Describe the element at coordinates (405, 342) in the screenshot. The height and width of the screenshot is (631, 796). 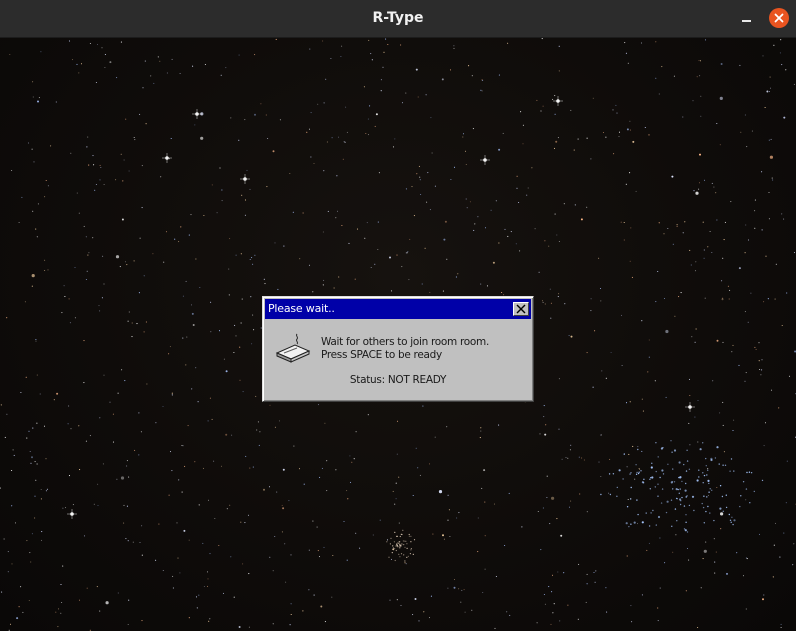
I see `dialog-message-line1: Wait for others to join room room.` at that location.